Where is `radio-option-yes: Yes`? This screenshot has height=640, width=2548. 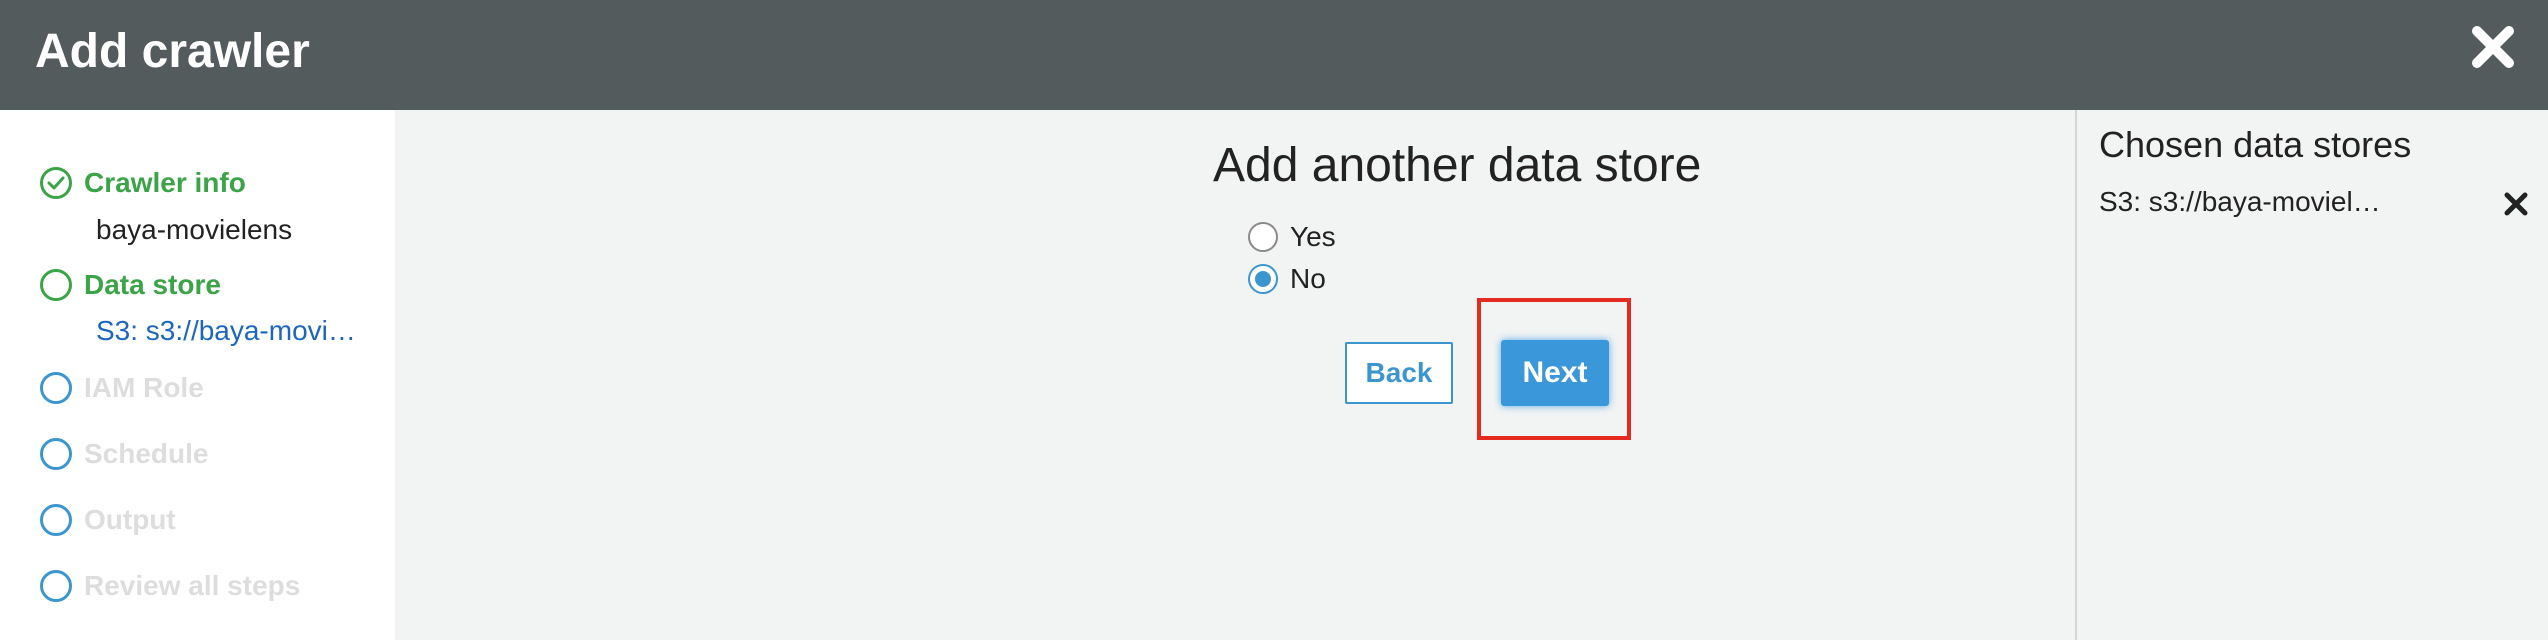
radio-option-yes: Yes is located at coordinates (1292, 237).